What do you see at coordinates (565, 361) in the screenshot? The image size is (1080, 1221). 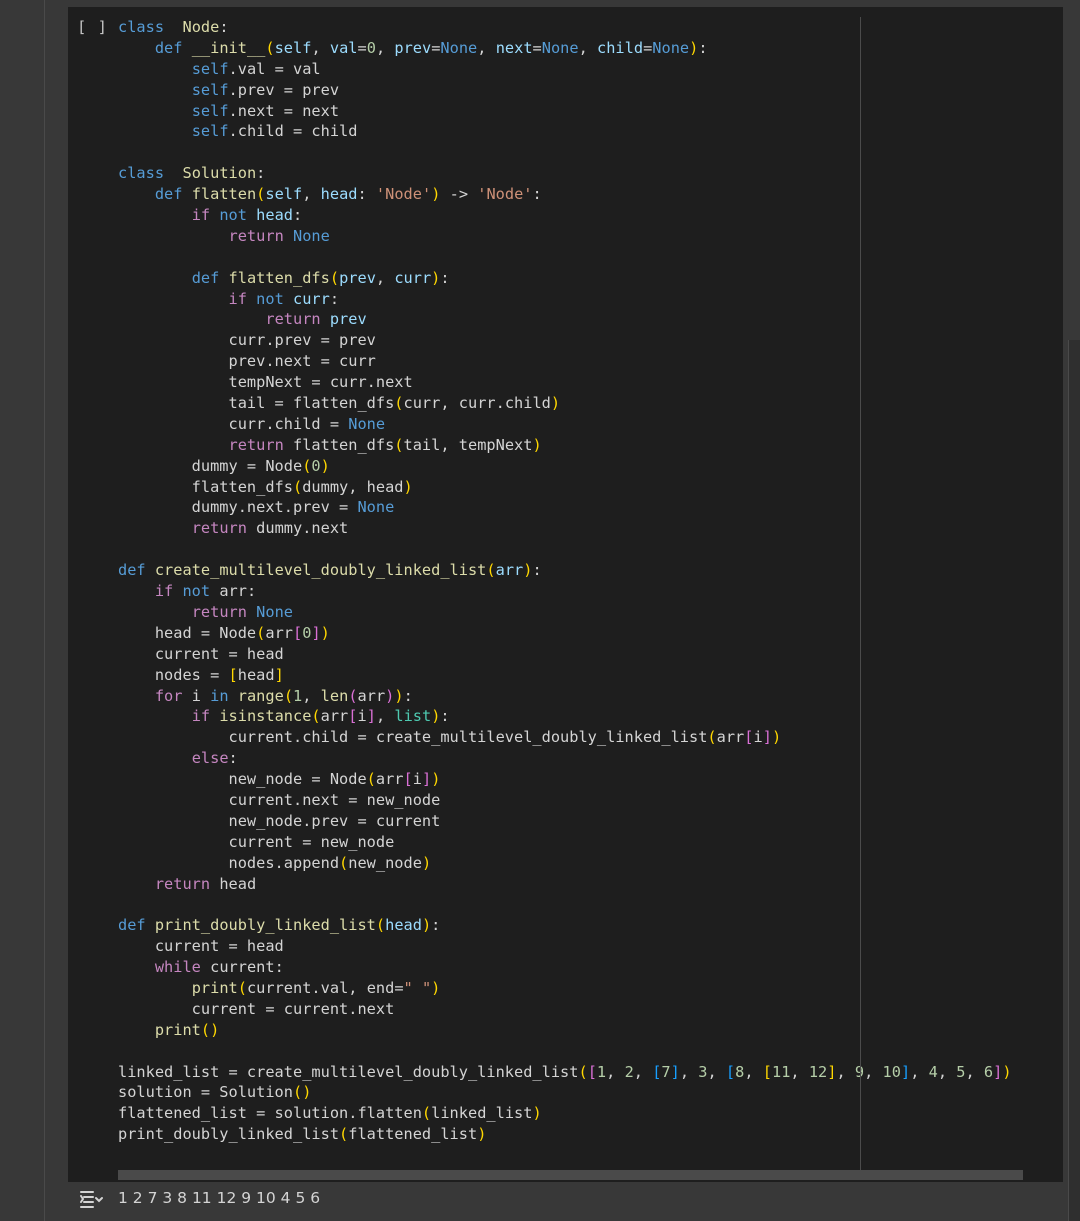 I see `code-line: prev.next = curr` at bounding box center [565, 361].